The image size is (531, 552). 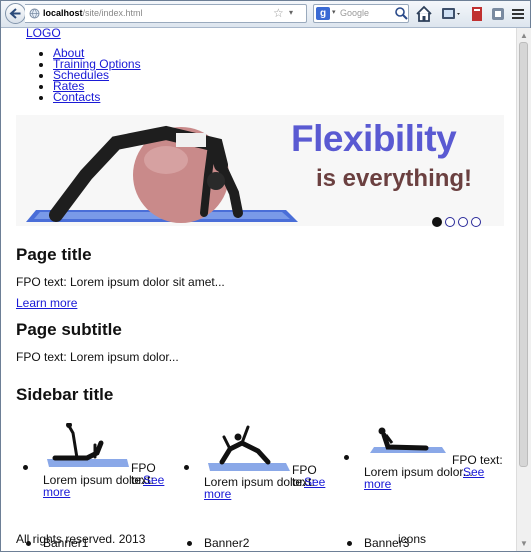 What do you see at coordinates (523, 254) in the screenshot?
I see `scroll-thumb` at bounding box center [523, 254].